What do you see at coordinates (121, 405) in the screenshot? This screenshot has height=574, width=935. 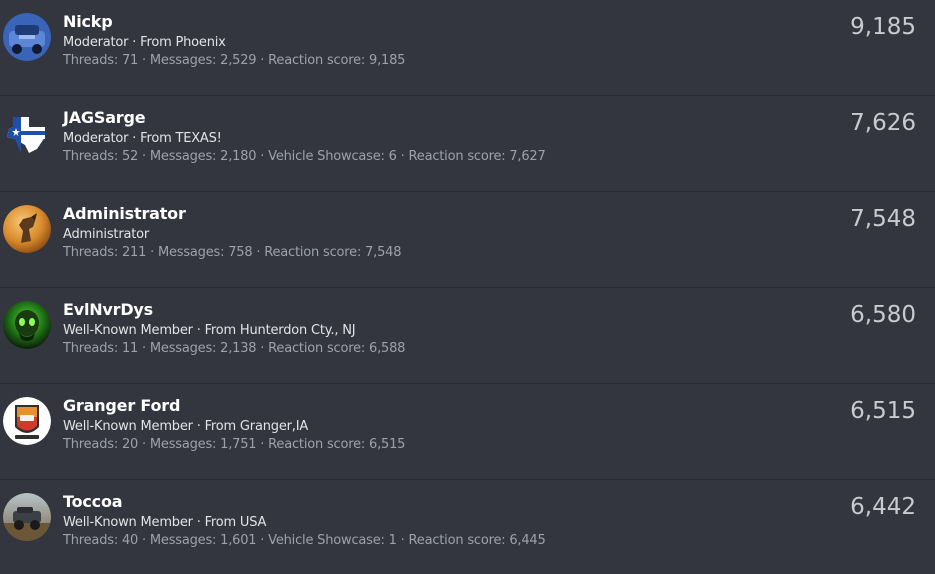 I see `member-name: Granger Ford` at bounding box center [121, 405].